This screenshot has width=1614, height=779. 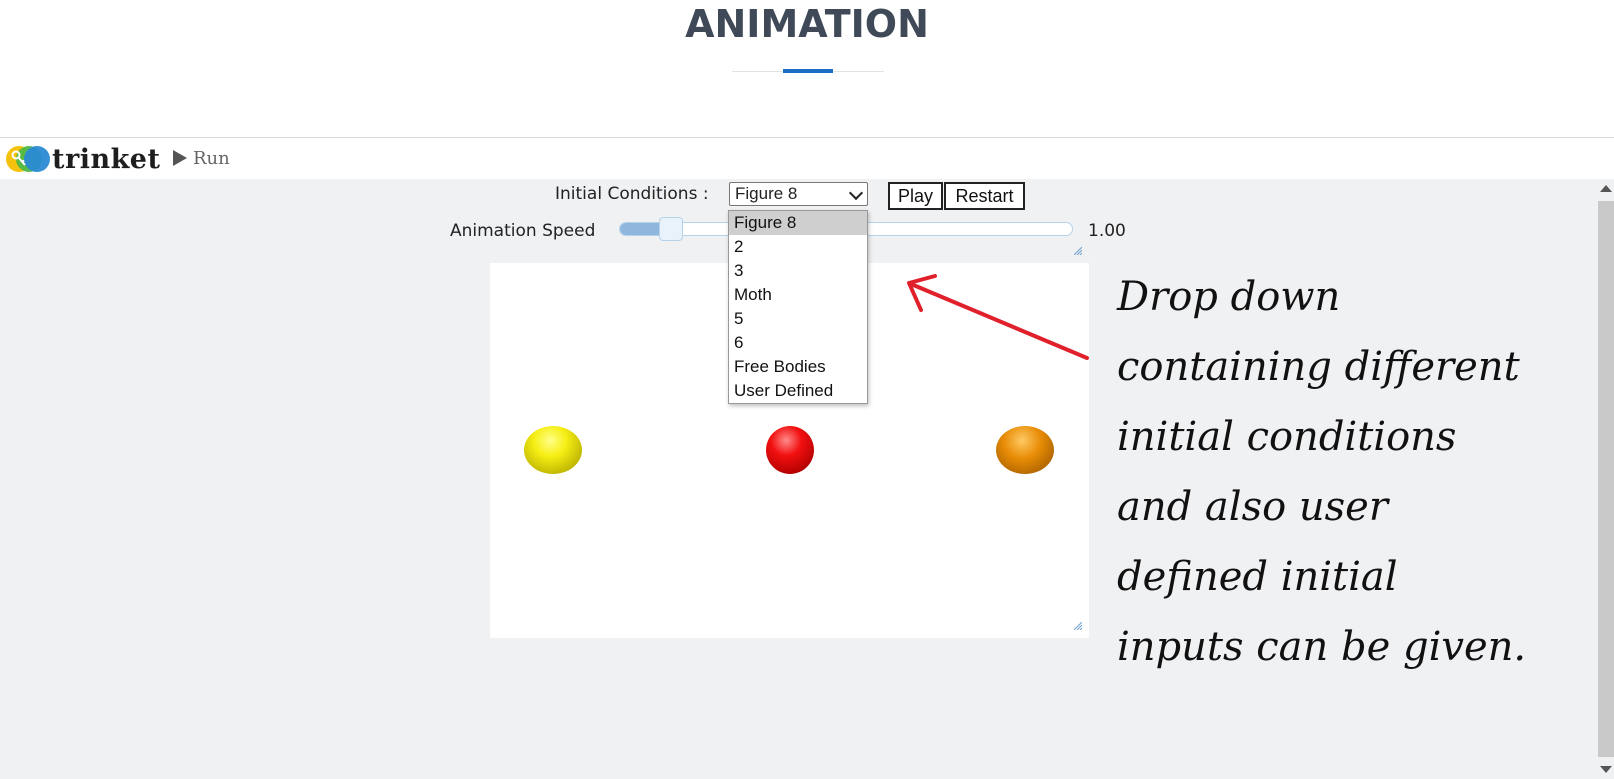 What do you see at coordinates (1318, 367) in the screenshot?
I see `annotation-line: containing different` at bounding box center [1318, 367].